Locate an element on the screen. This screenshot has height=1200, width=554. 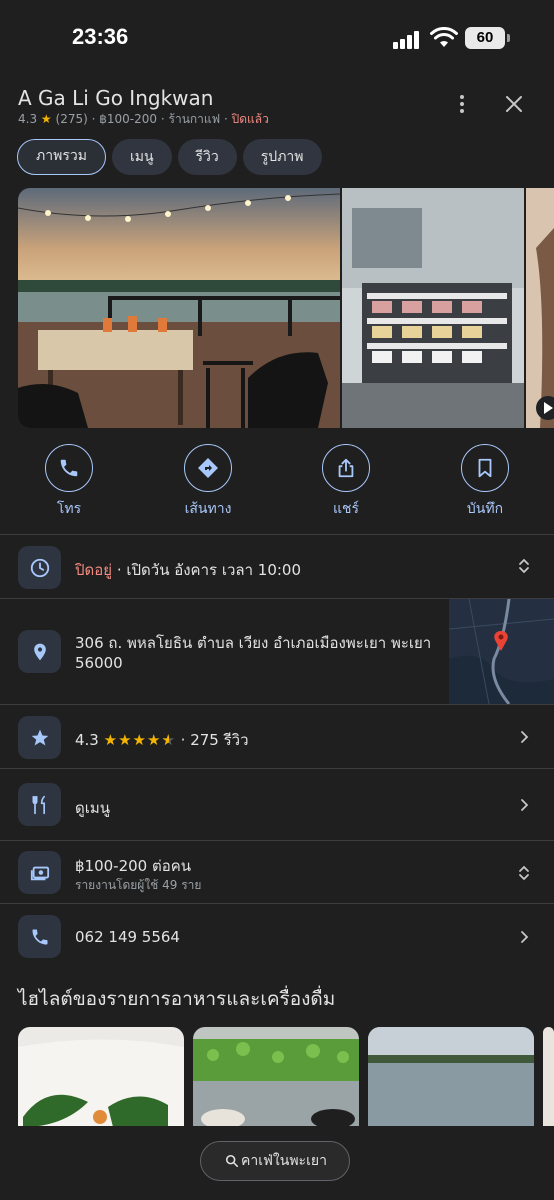
share-label: แชร์ is located at coordinates (346, 509).